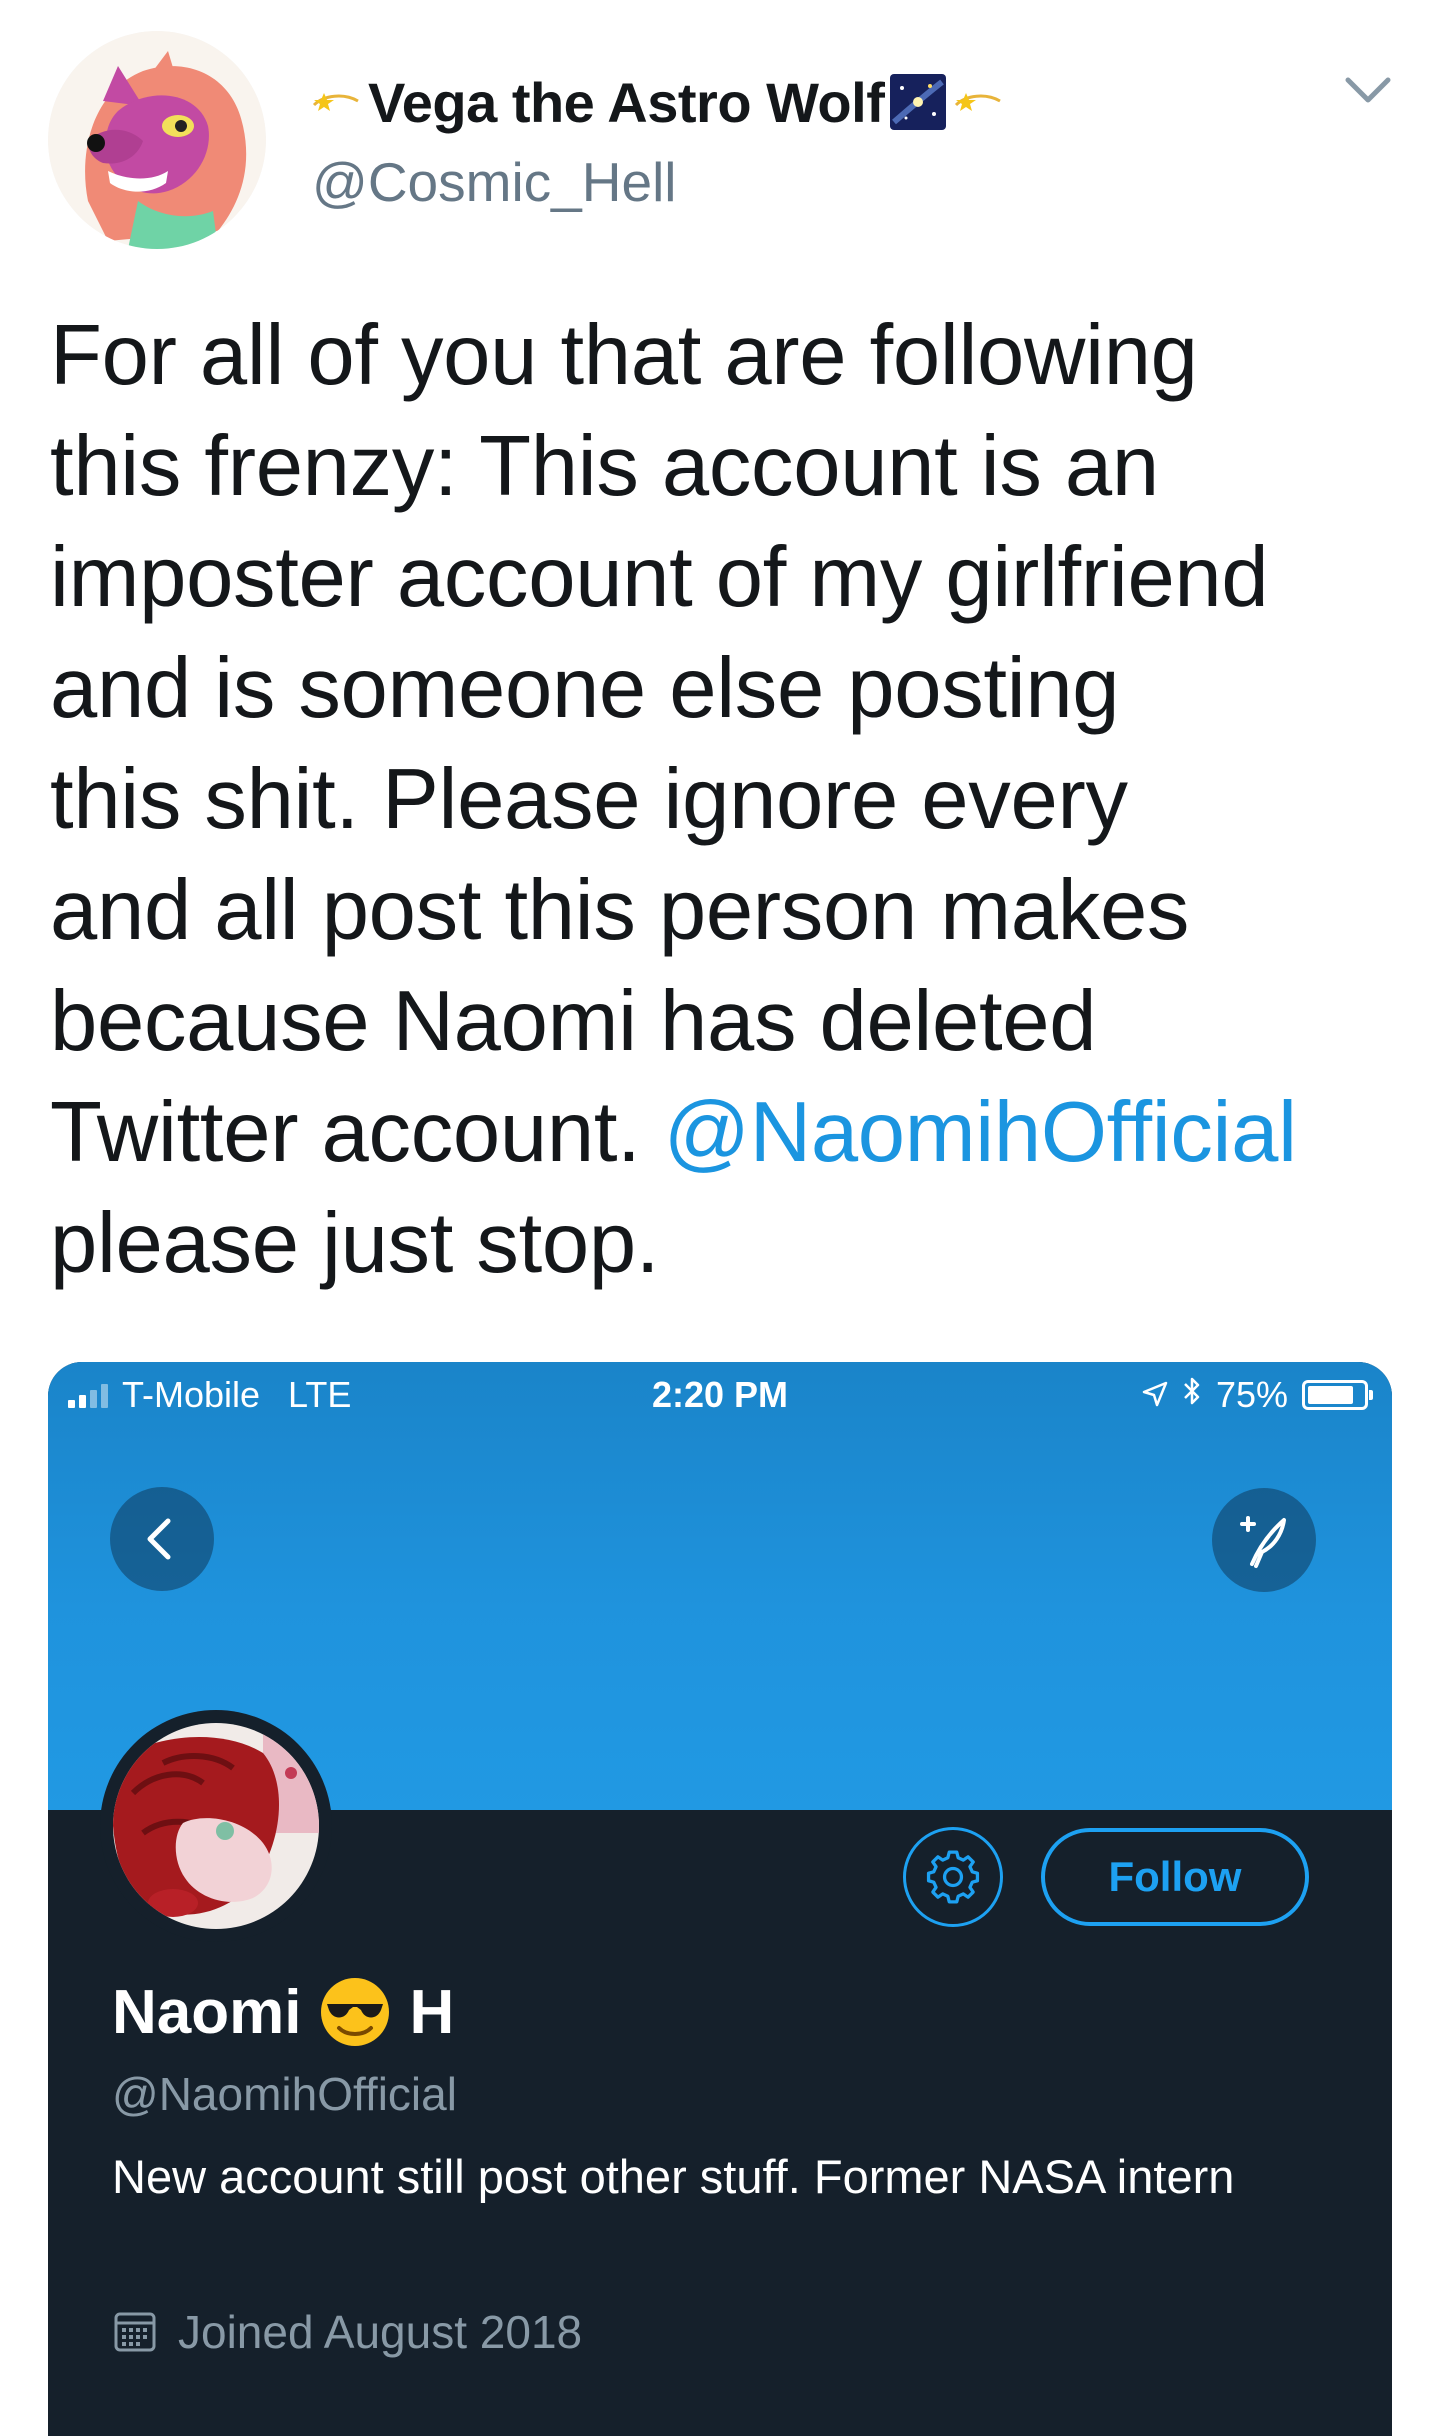 The width and height of the screenshot is (1440, 2436). I want to click on compose-tweet-icon, so click(1263, 1542).